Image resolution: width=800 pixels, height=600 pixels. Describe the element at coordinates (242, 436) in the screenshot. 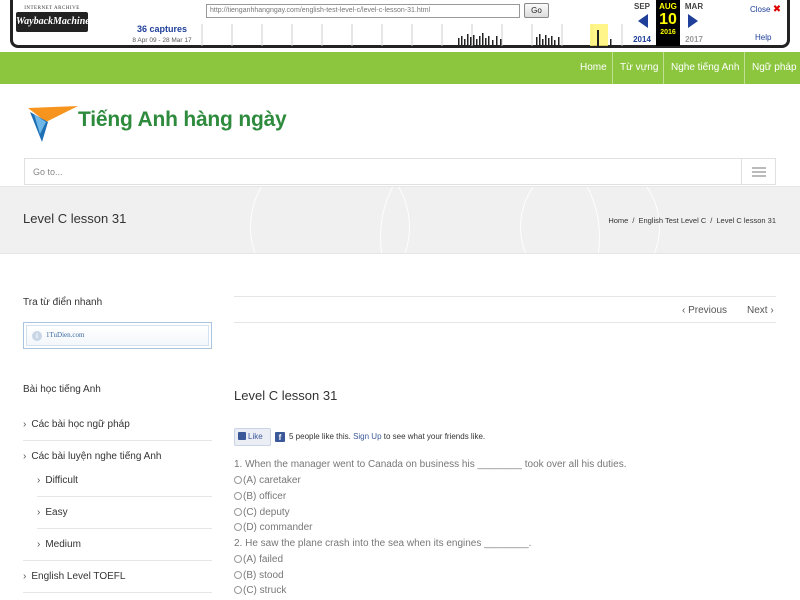

I see `thumbs-up-icon` at that location.